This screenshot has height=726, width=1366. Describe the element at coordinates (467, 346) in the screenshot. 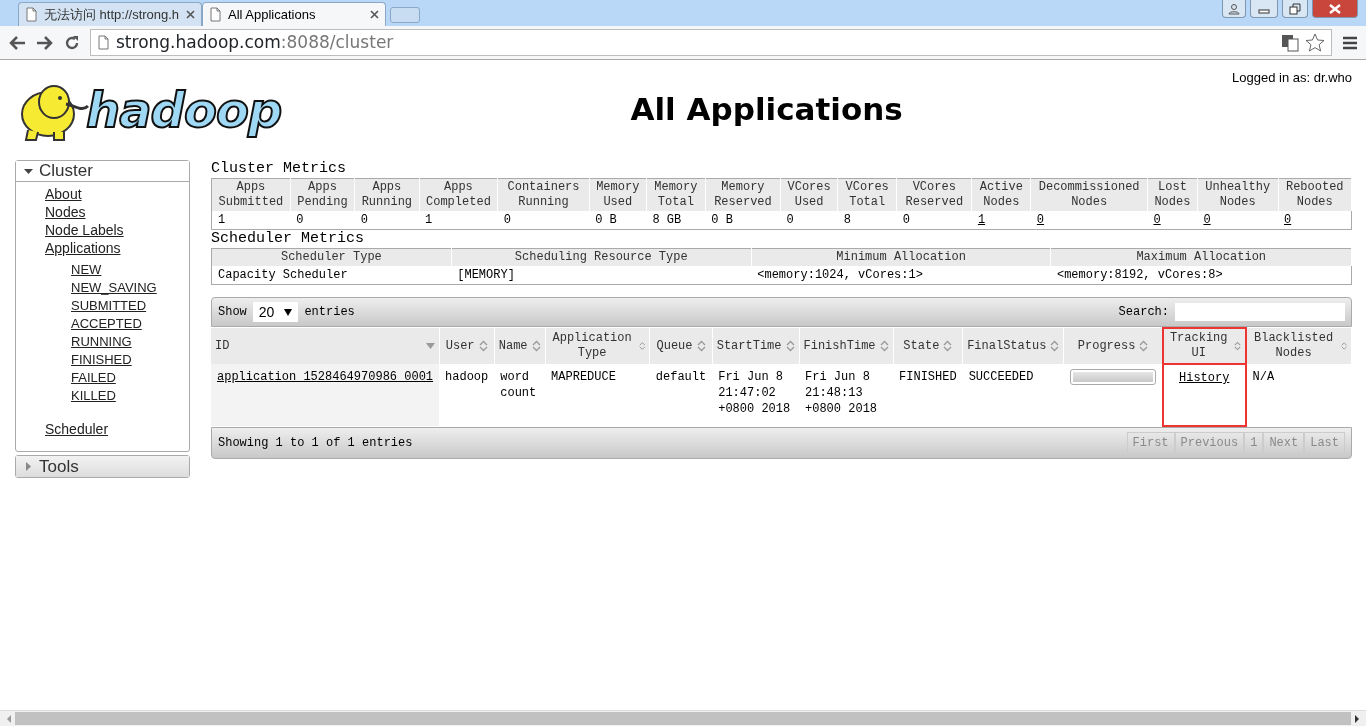

I see `column-header: User` at that location.